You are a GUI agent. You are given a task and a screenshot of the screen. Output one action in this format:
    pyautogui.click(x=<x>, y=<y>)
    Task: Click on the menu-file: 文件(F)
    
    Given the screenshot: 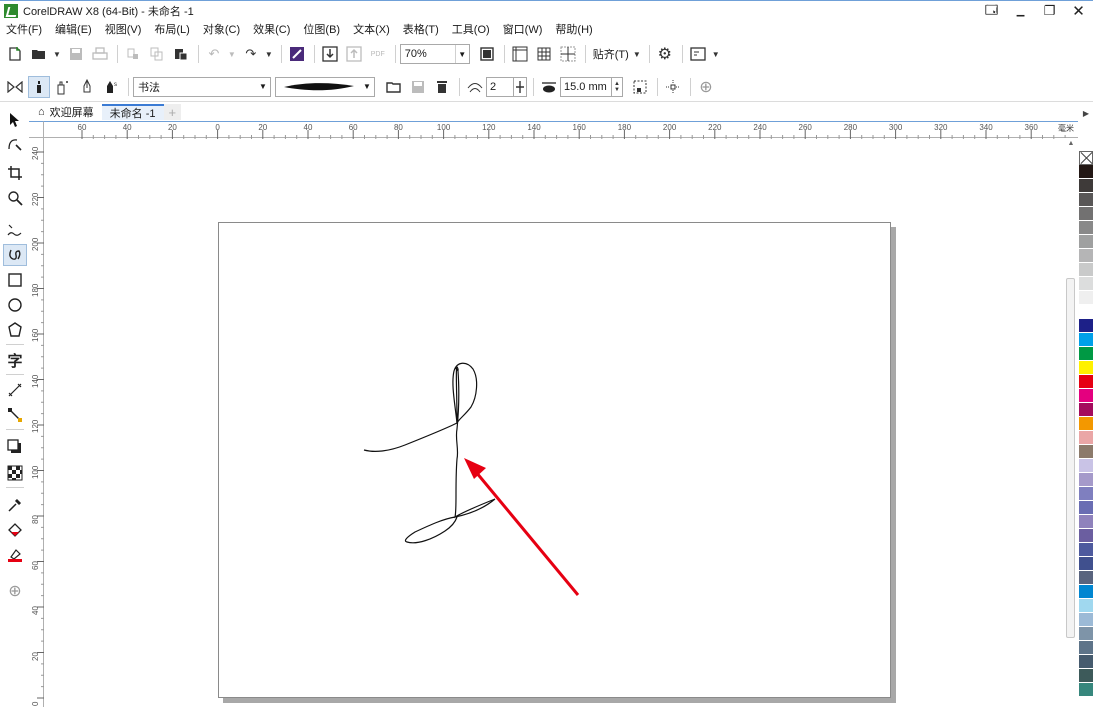 What is the action you would take?
    pyautogui.click(x=24, y=29)
    